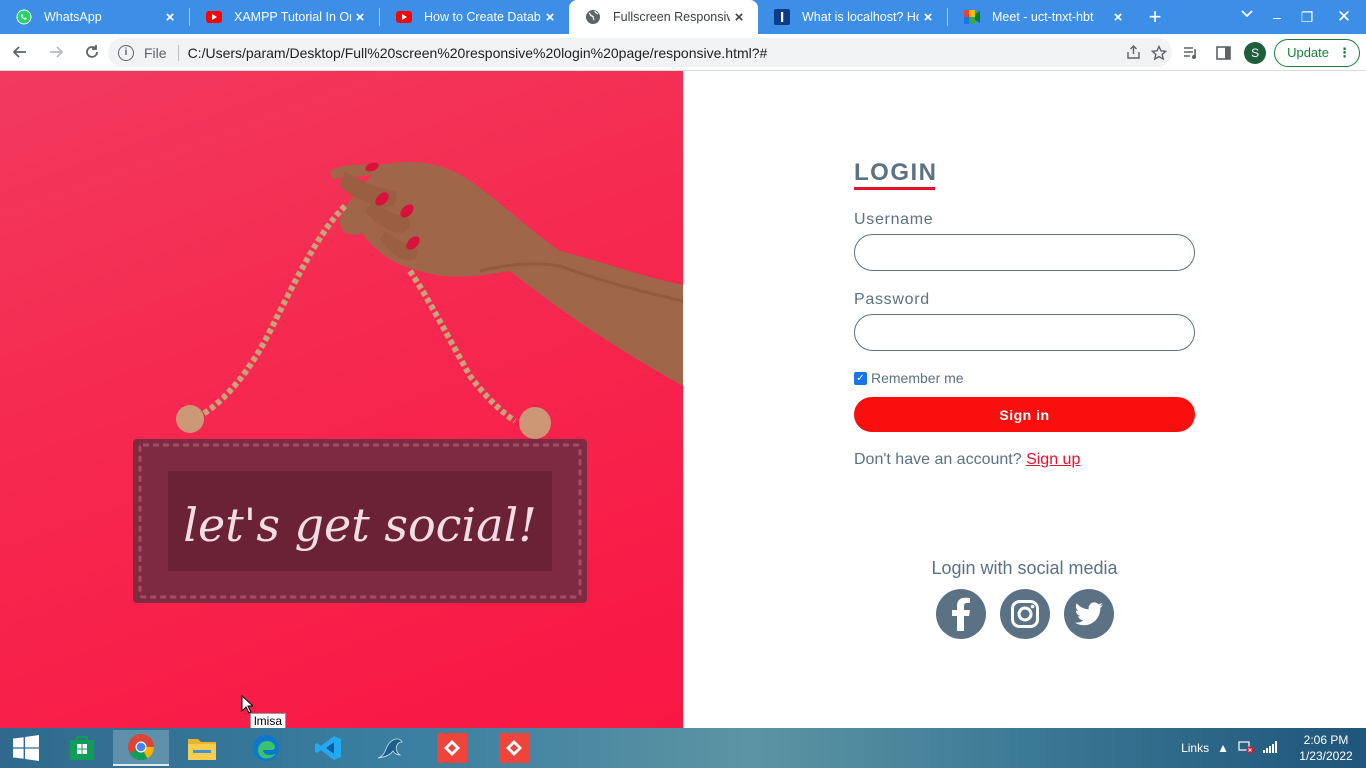 Image resolution: width=1366 pixels, height=768 pixels. Describe the element at coordinates (1024, 332) in the screenshot. I see `password-input` at that location.